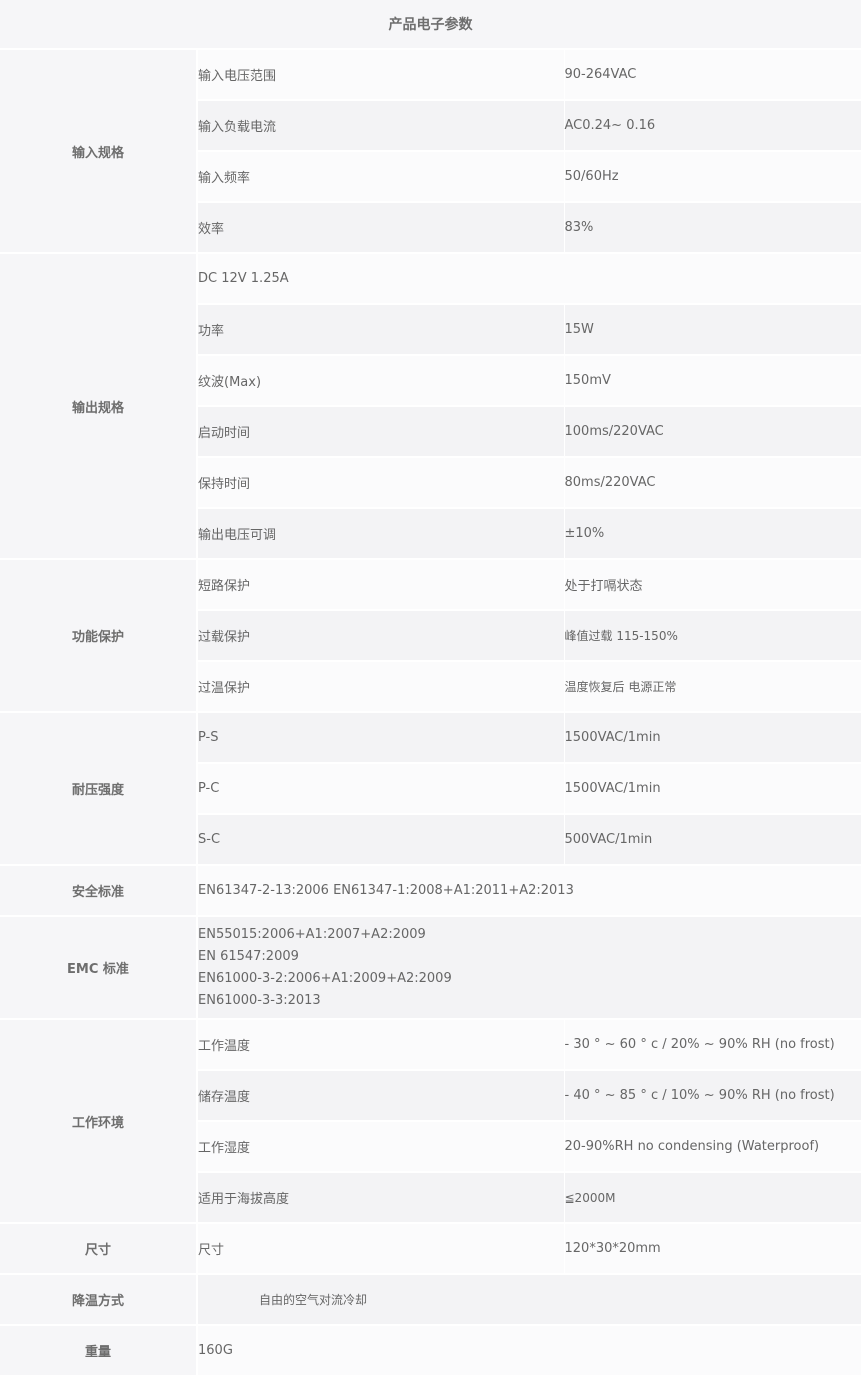  Describe the element at coordinates (380, 228) in the screenshot. I see `param-name: 效率` at that location.